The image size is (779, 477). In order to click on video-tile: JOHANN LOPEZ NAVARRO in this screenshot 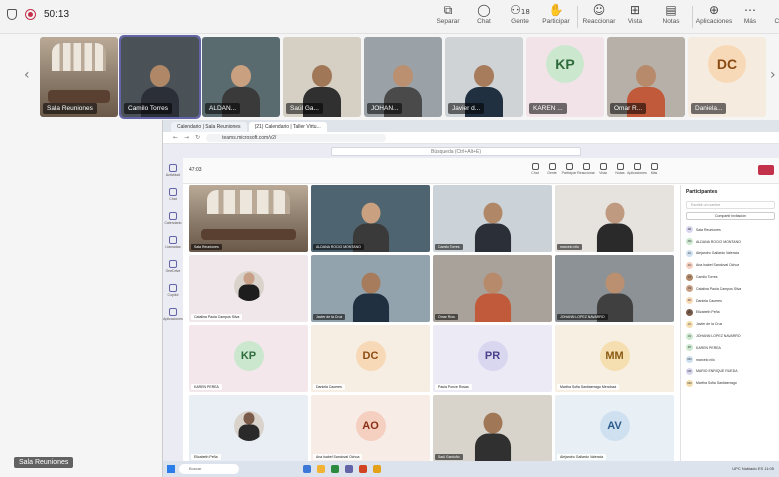, I will do `click(614, 288)`.